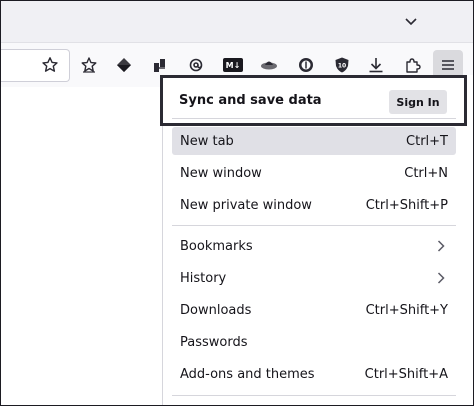 This screenshot has width=474, height=406. Describe the element at coordinates (413, 65) in the screenshot. I see `puzzle-icon` at that location.